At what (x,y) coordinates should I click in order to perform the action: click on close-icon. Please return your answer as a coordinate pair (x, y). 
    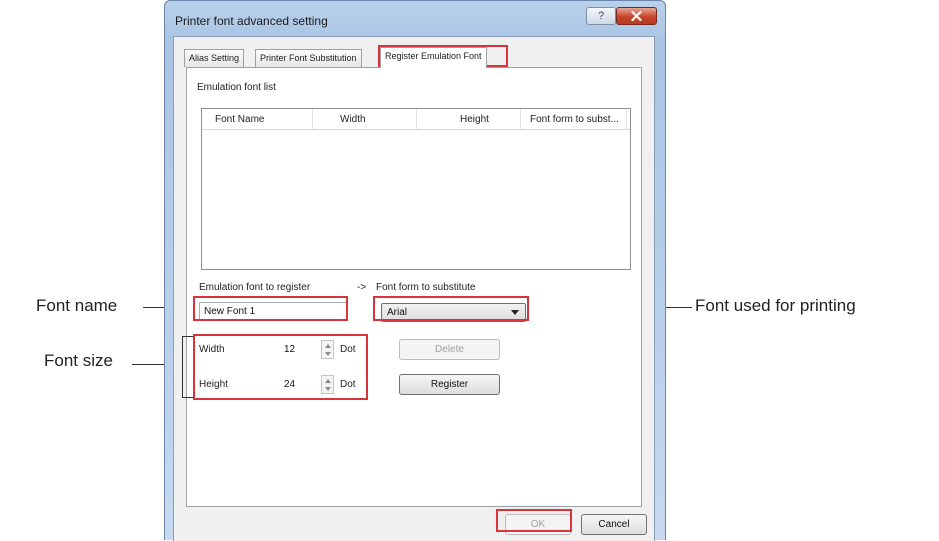
    Looking at the image, I should click on (636, 16).